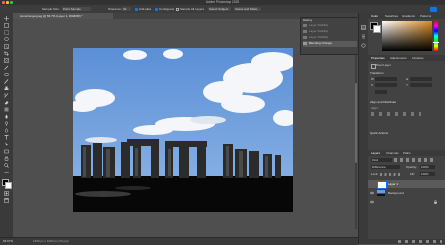 The width and height of the screenshot is (445, 245). What do you see at coordinates (374, 16) in the screenshot?
I see `tab-color: Color` at bounding box center [374, 16].